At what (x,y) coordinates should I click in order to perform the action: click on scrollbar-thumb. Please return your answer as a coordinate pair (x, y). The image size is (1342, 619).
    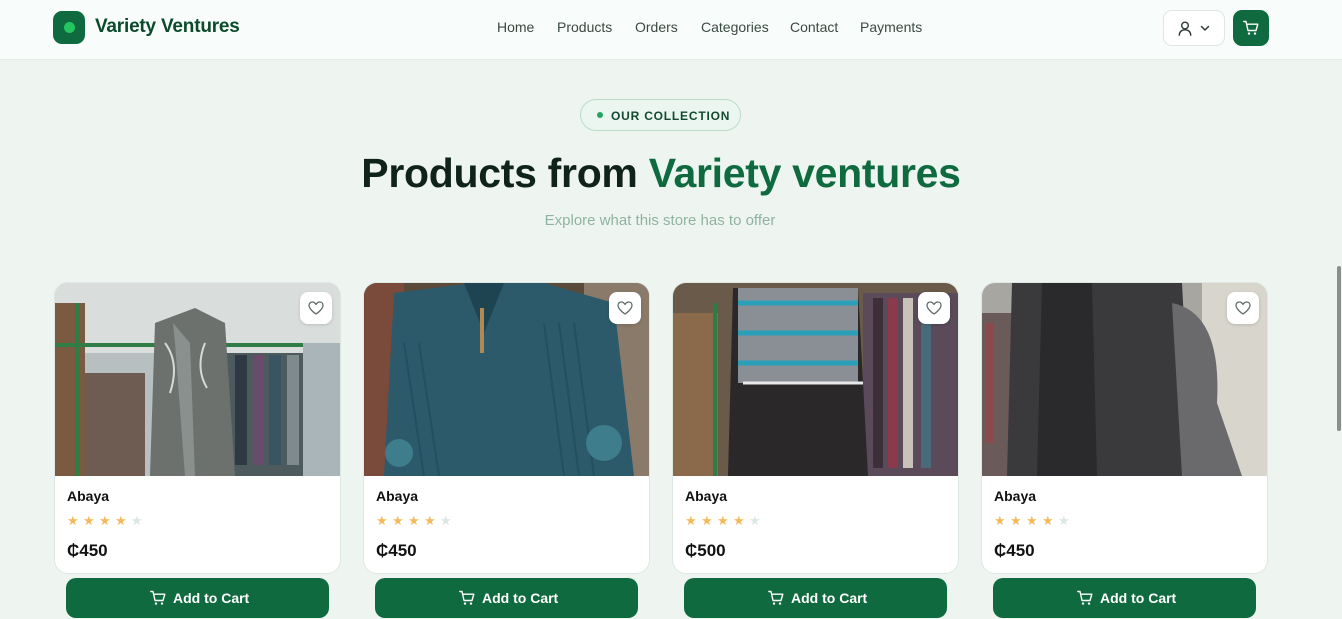
    Looking at the image, I should click on (1339, 348).